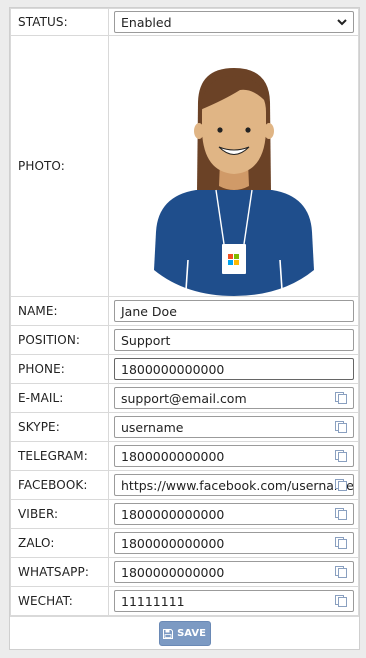 This screenshot has width=366, height=658. I want to click on skype-row: SKYPE: username, so click(184, 427).